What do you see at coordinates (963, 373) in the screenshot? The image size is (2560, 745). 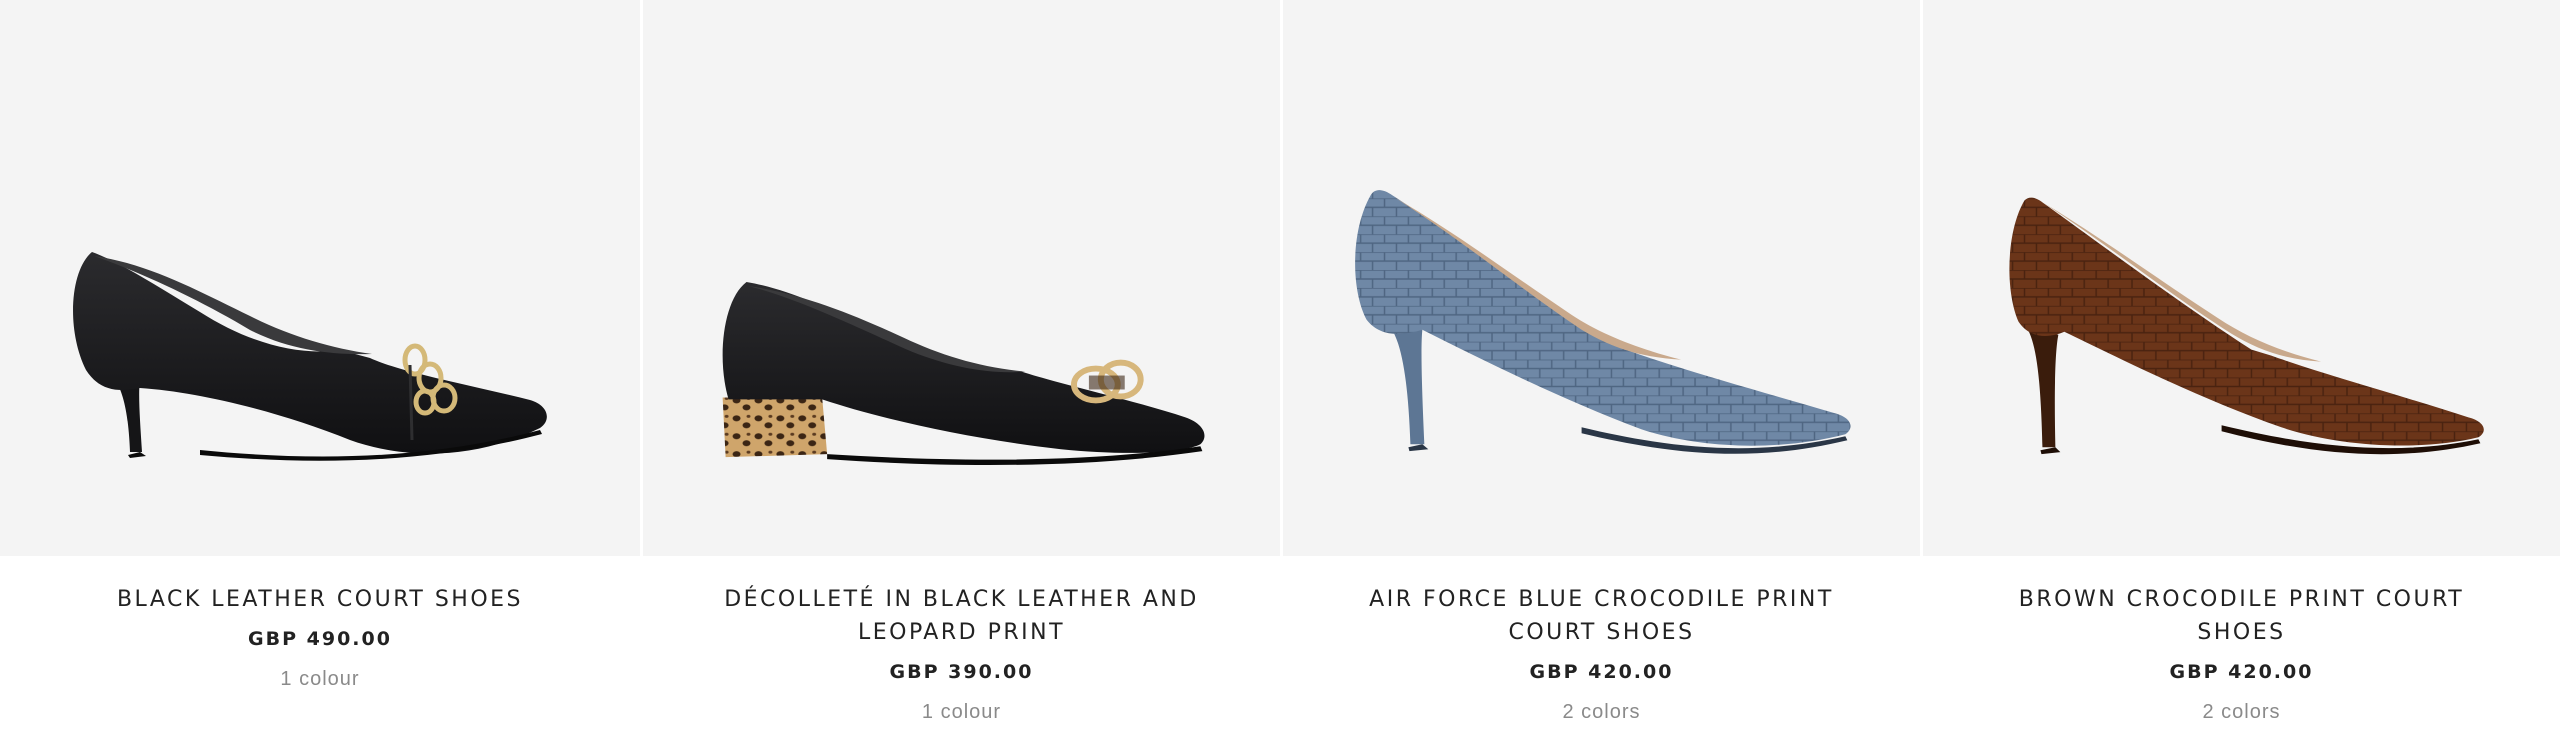 I see `black-leopard-flat-shoe-icon` at bounding box center [963, 373].